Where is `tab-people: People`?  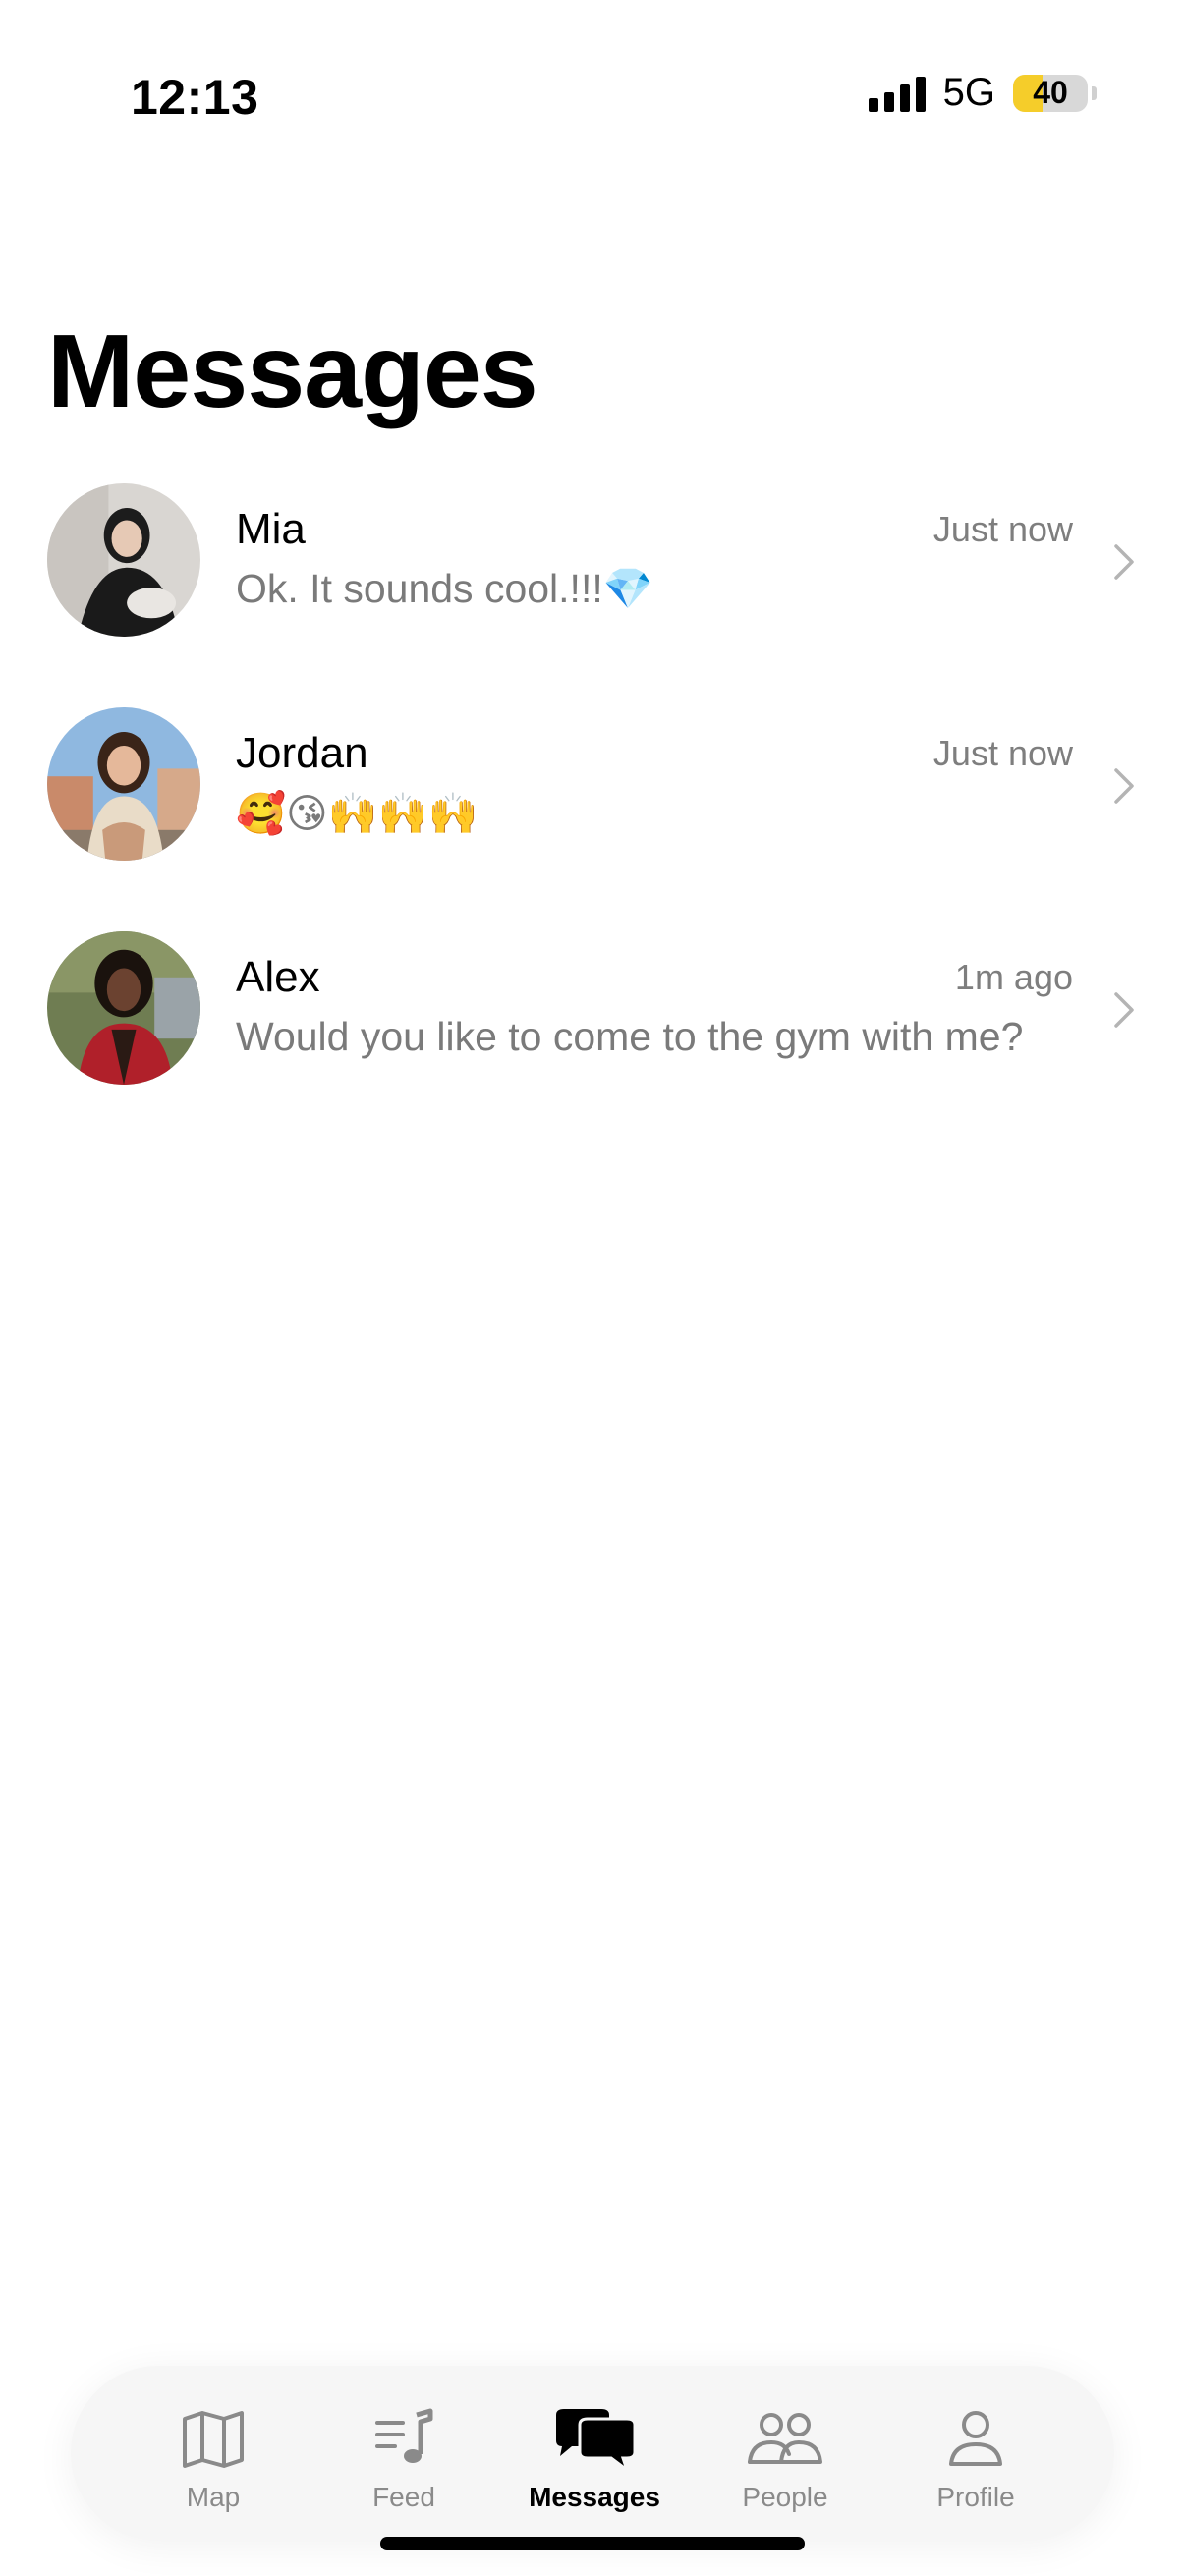 tab-people: People is located at coordinates (785, 2453).